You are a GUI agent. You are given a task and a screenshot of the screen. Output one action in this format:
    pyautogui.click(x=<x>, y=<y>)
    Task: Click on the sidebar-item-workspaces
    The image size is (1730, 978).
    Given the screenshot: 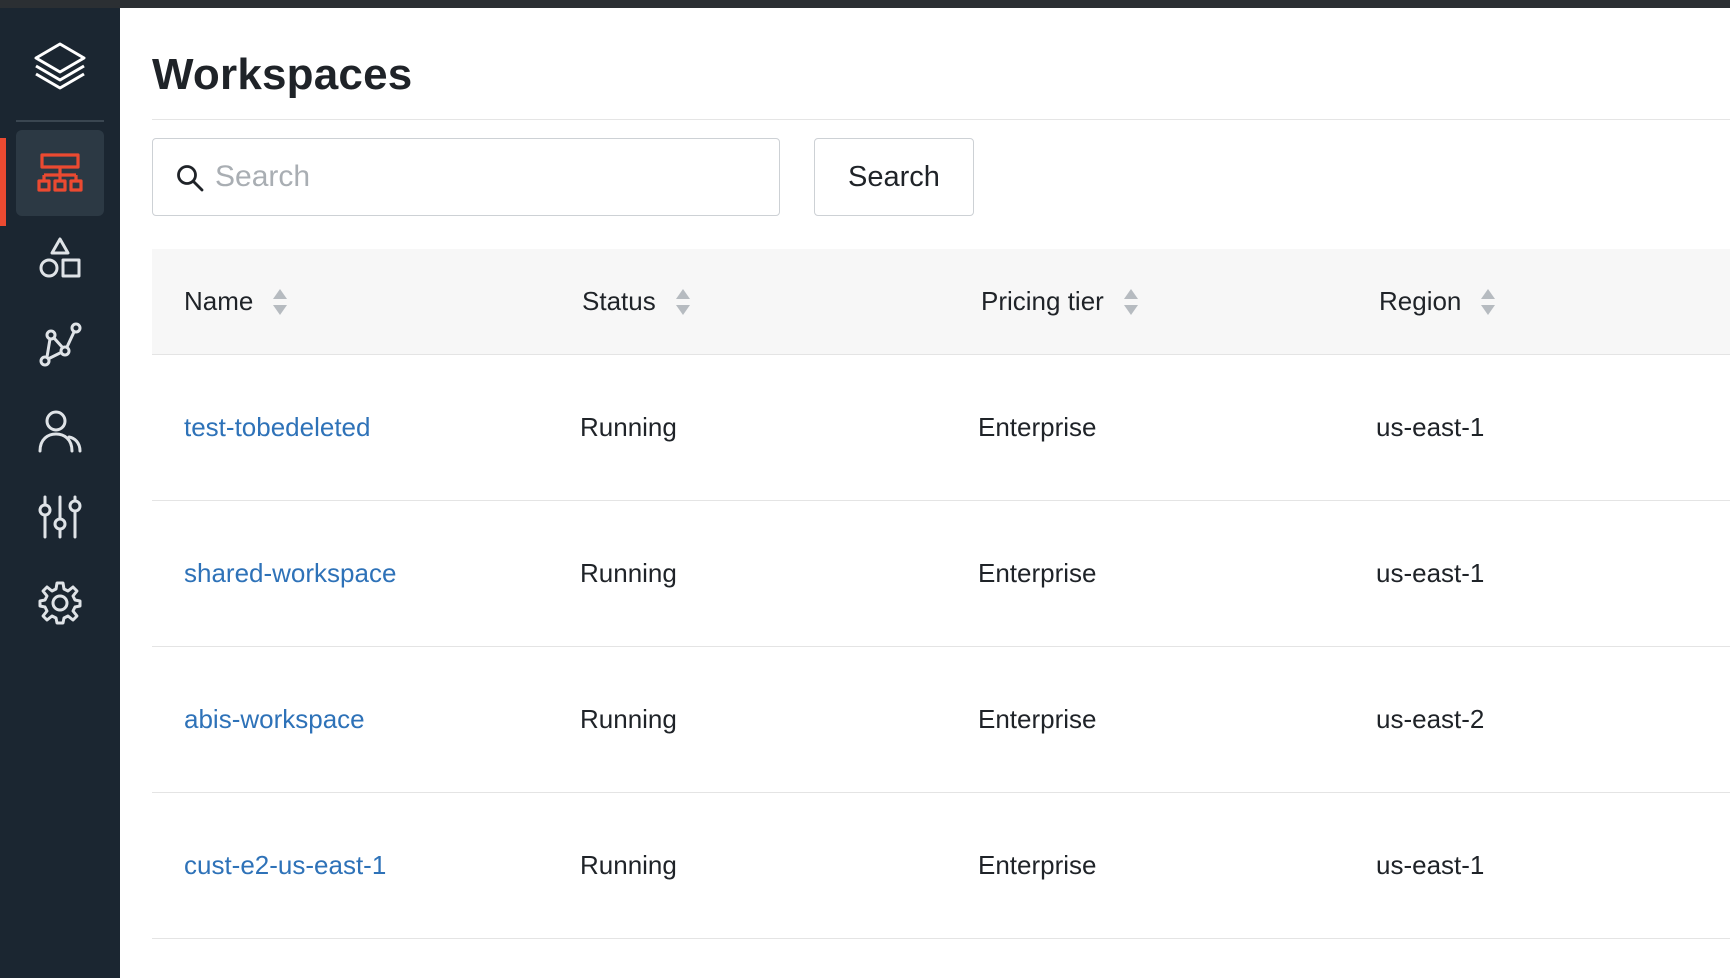 What is the action you would take?
    pyautogui.click(x=60, y=173)
    